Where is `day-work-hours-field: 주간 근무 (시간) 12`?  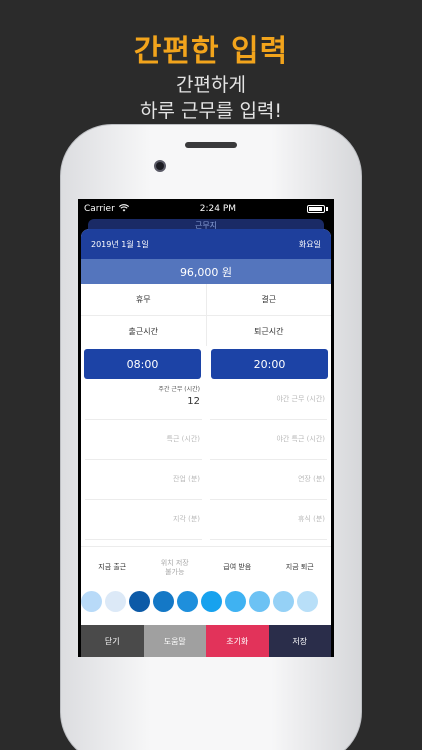 day-work-hours-field: 주간 근무 (시간) 12 is located at coordinates (143, 400).